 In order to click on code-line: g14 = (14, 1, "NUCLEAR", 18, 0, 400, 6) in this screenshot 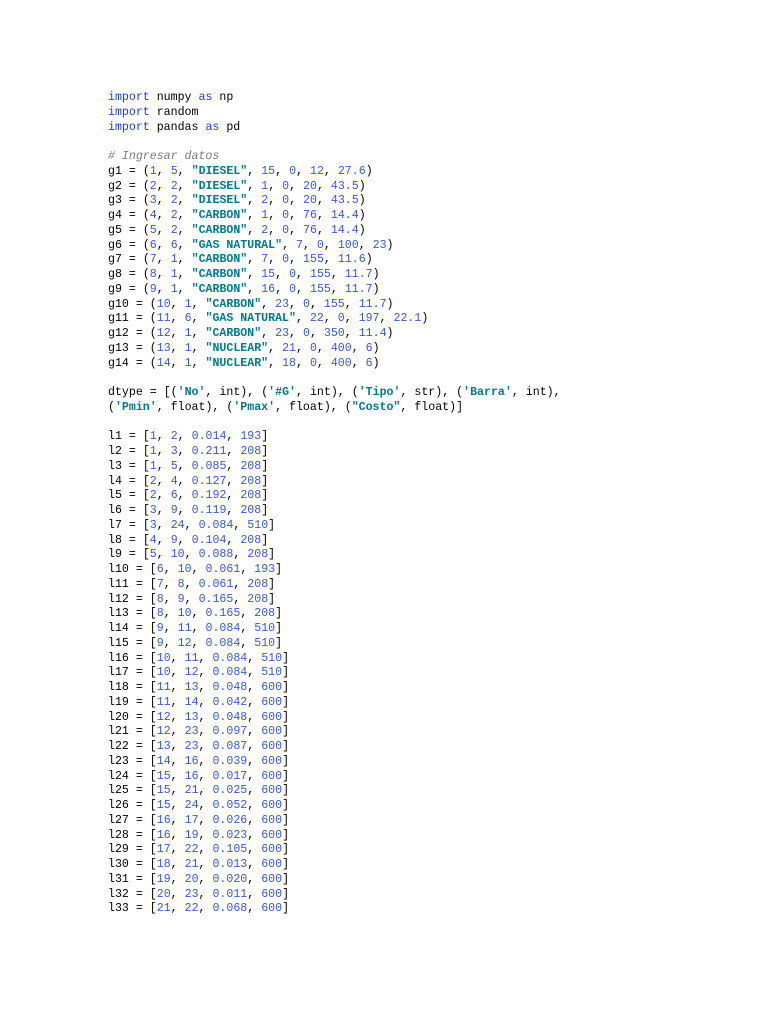, I will do `click(244, 363)`.